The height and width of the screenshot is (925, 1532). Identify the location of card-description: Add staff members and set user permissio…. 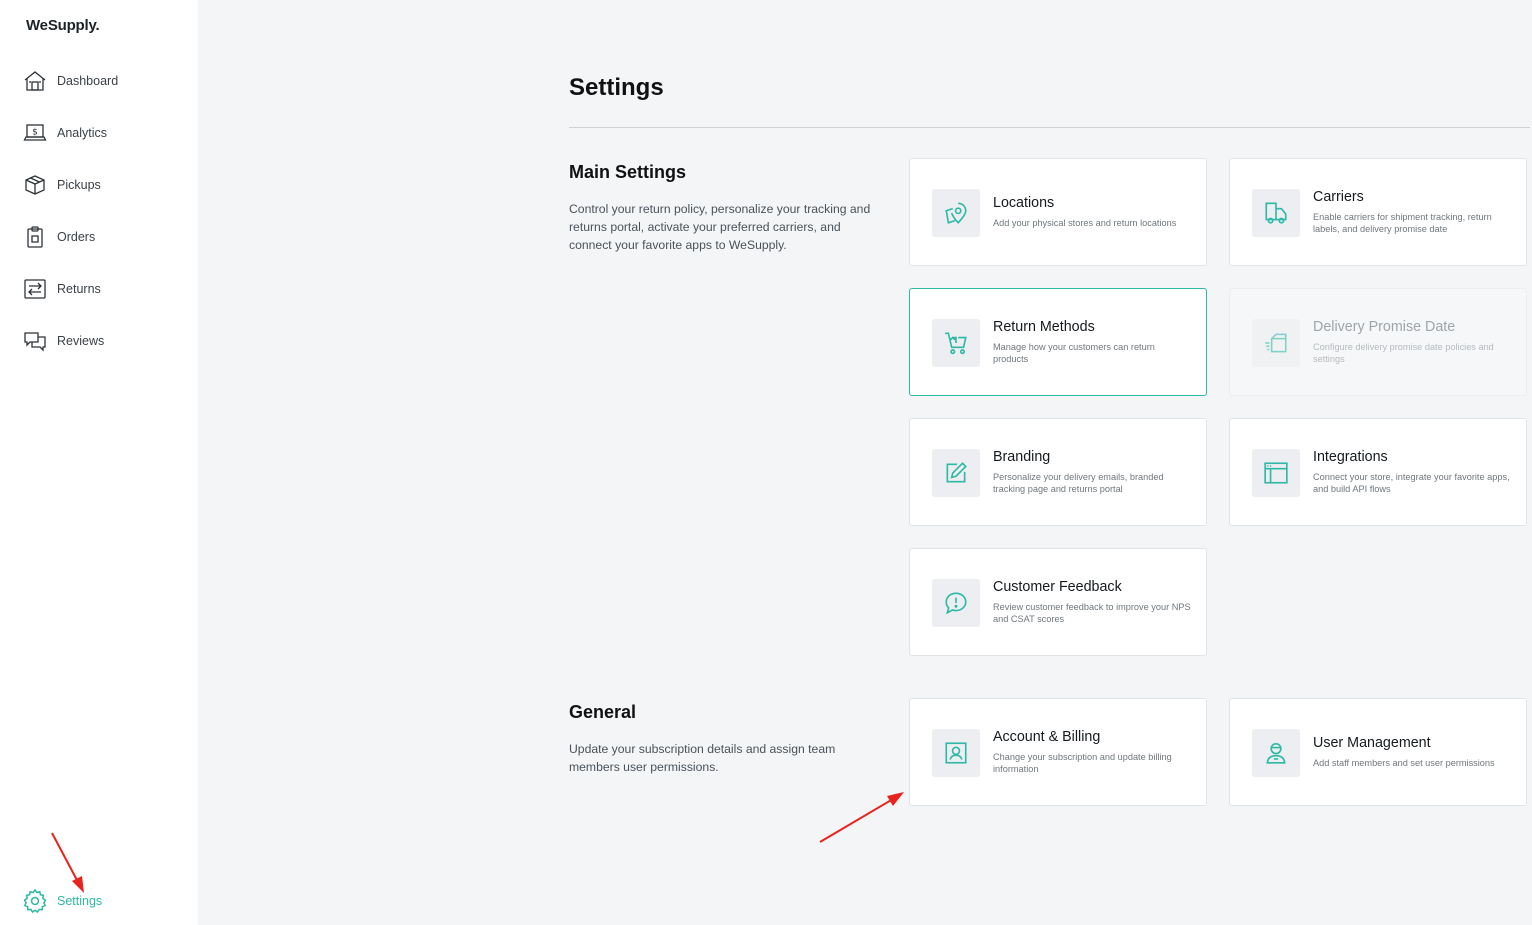
(1404, 763).